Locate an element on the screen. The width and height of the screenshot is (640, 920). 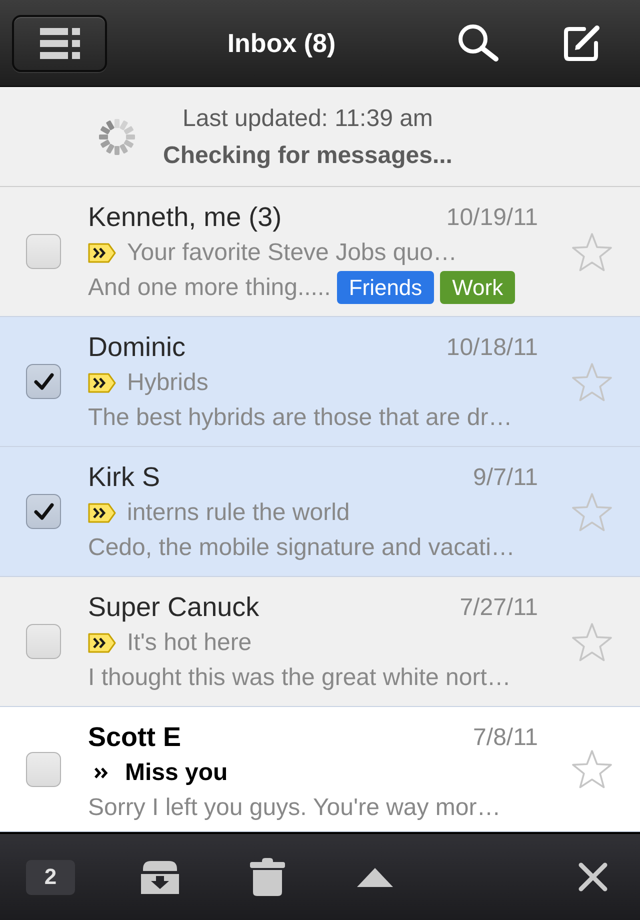
message-date: 7/8/11 is located at coordinates (506, 738).